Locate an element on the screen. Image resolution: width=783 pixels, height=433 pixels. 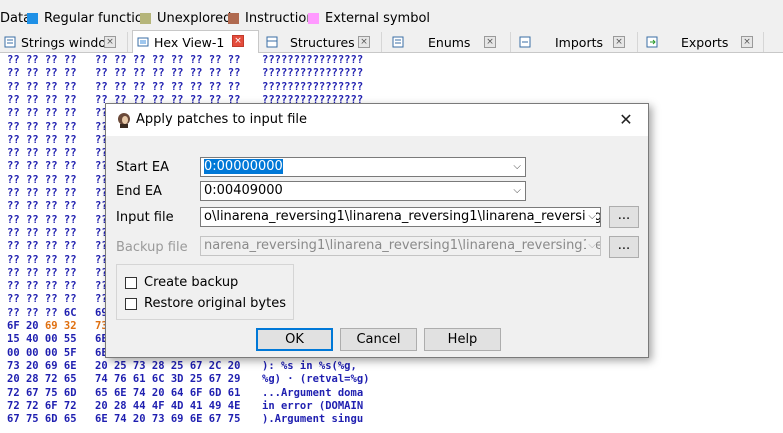
tab-label: Enums is located at coordinates (449, 42).